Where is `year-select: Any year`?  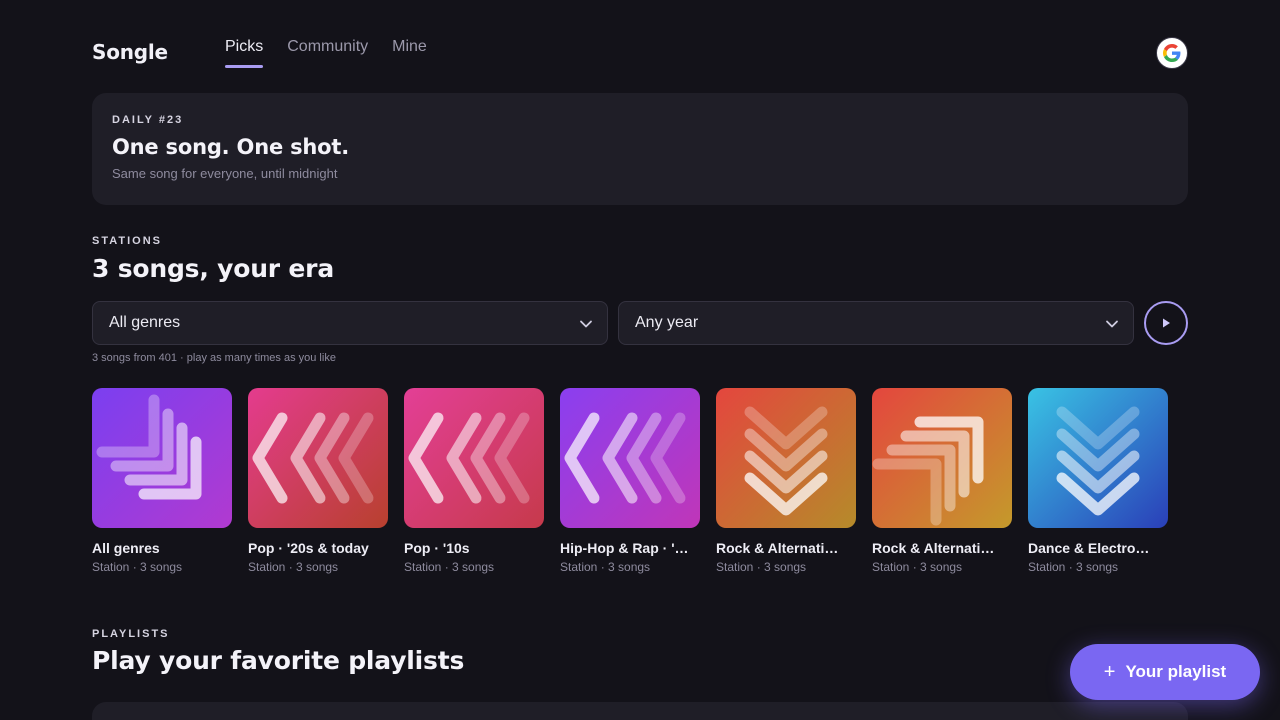
year-select: Any year is located at coordinates (876, 323).